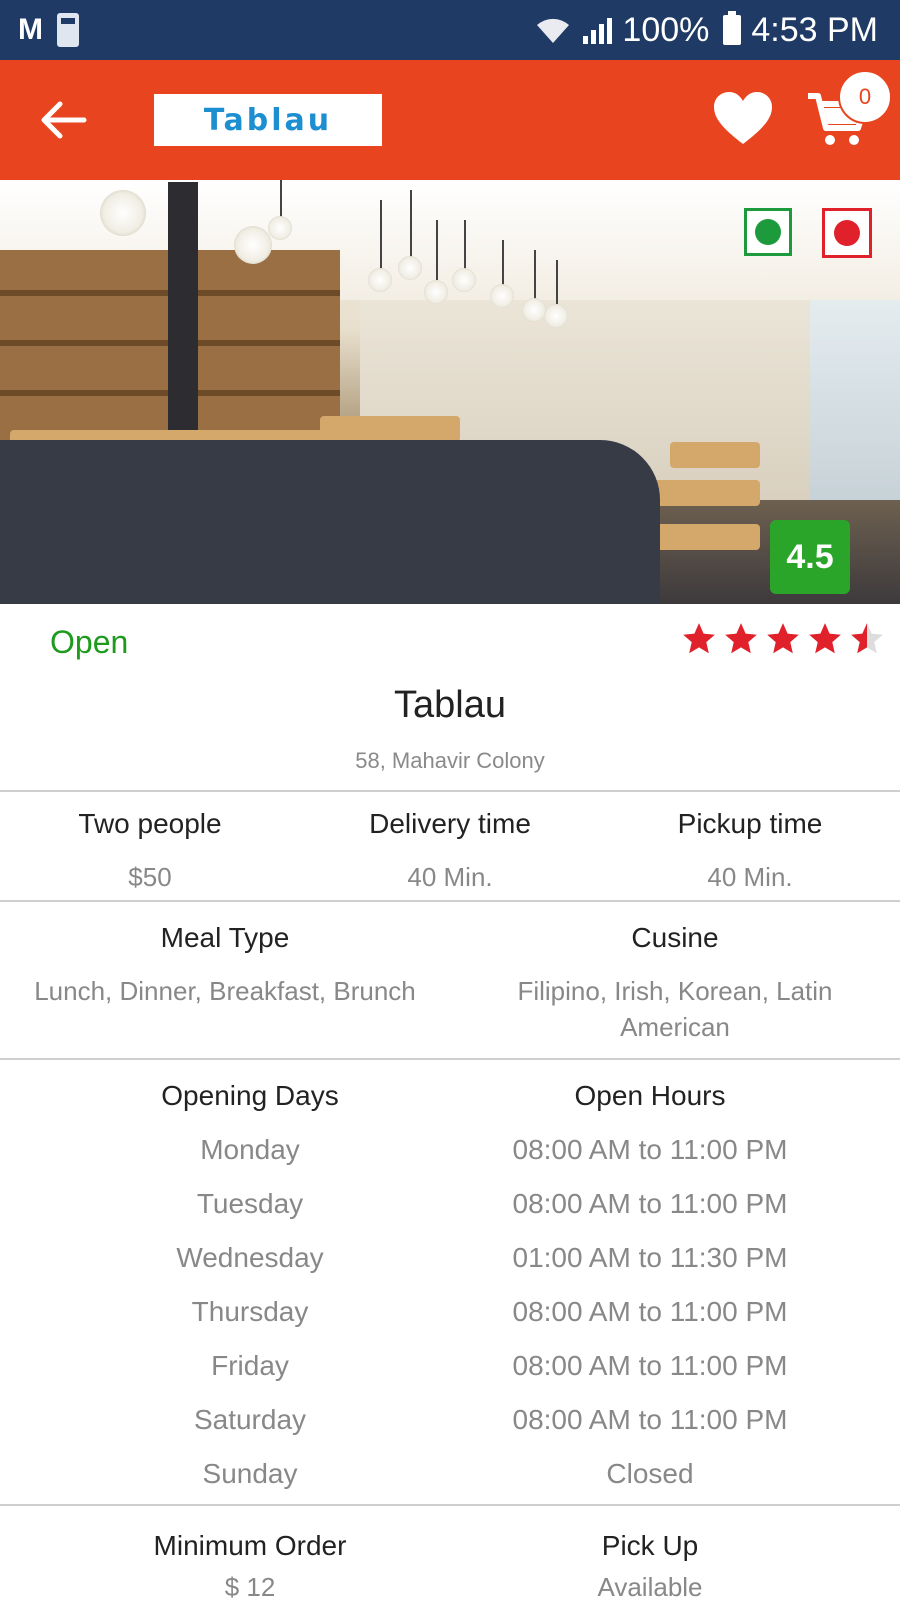 This screenshot has height=1603, width=900. Describe the element at coordinates (450, 760) in the screenshot. I see `restaurant-address: 58, Mahavir Colony` at that location.